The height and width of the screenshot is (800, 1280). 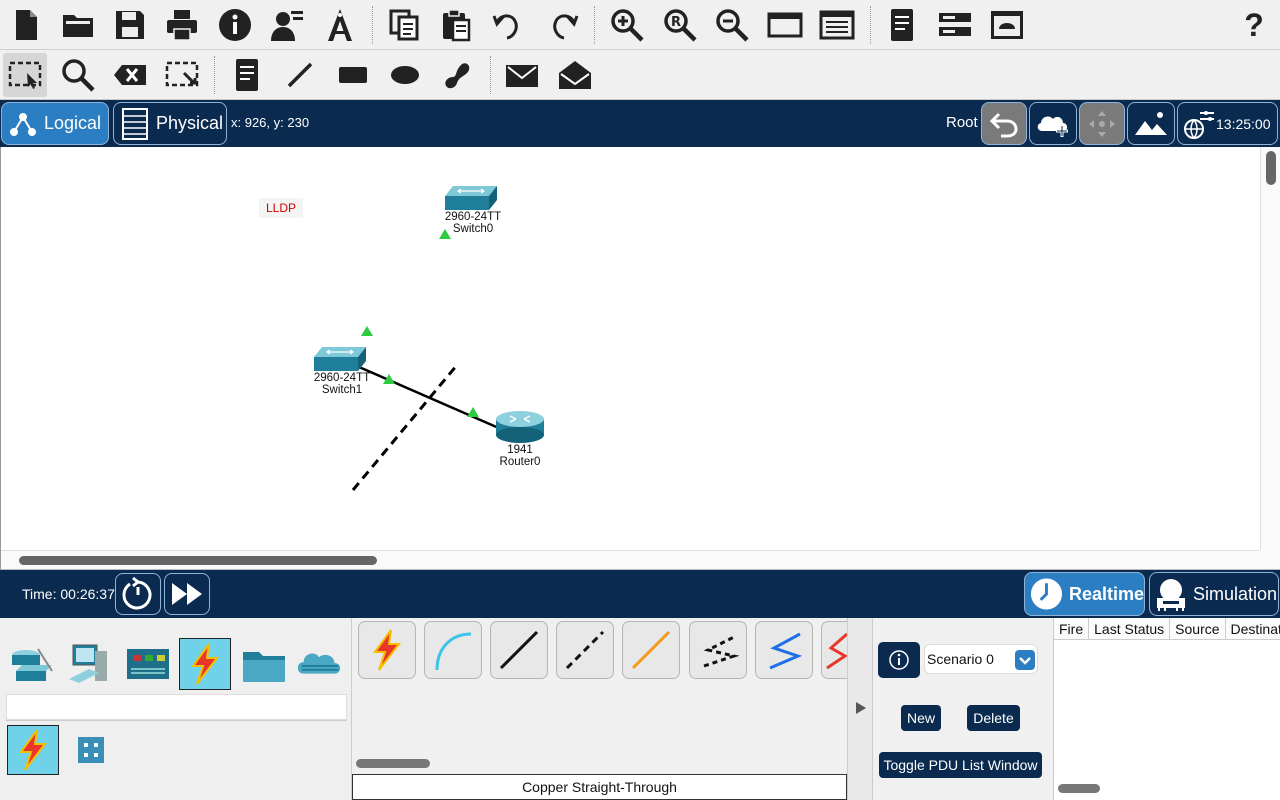 I want to click on root-label: Root, so click(x=962, y=122).